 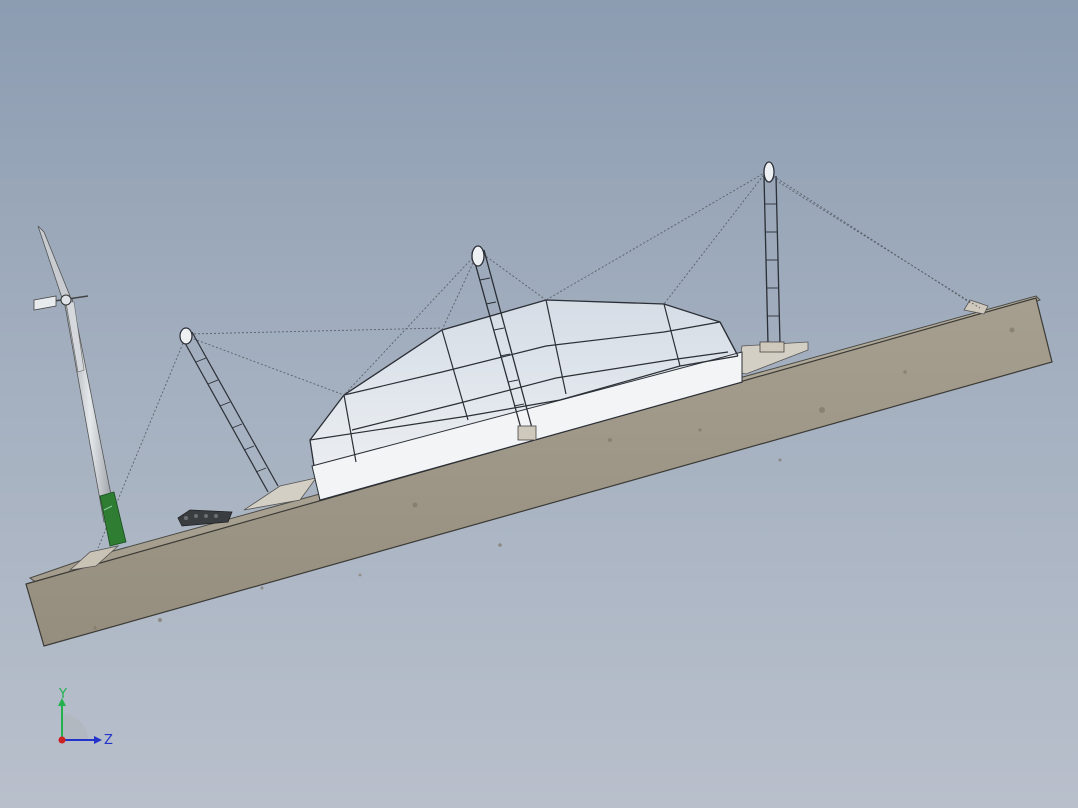 What do you see at coordinates (772, 257) in the screenshot?
I see `right-mast` at bounding box center [772, 257].